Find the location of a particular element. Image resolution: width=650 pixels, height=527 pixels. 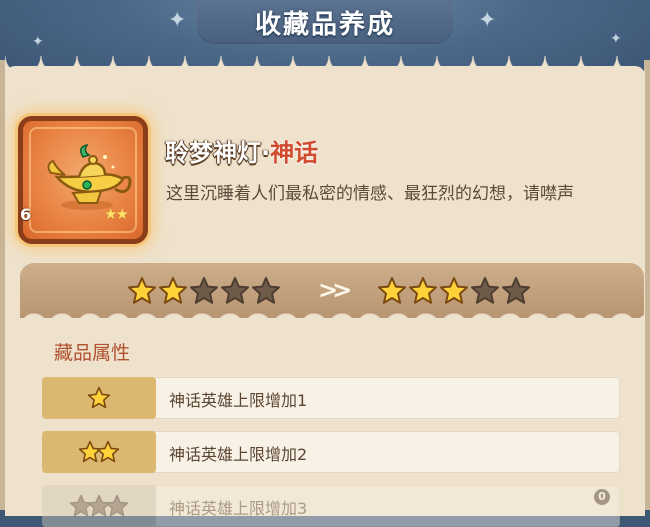

attribute-text: 神话英雄上限增加2 is located at coordinates (238, 454).